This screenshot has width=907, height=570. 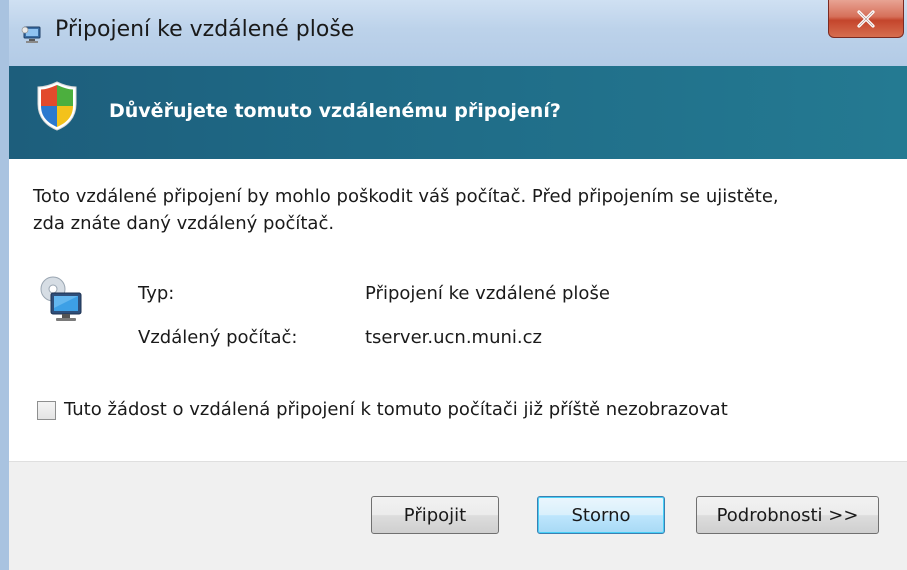 What do you see at coordinates (453, 337) in the screenshot?
I see `remote-computer-value: tserver.ucn.muni.cz` at bounding box center [453, 337].